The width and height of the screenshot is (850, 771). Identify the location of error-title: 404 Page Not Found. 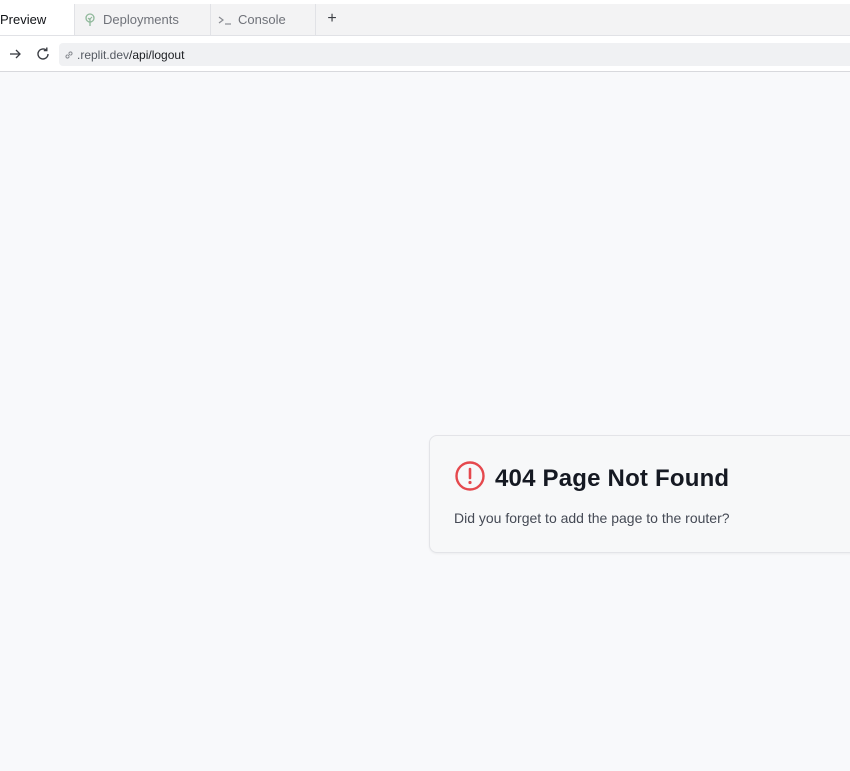
(612, 478).